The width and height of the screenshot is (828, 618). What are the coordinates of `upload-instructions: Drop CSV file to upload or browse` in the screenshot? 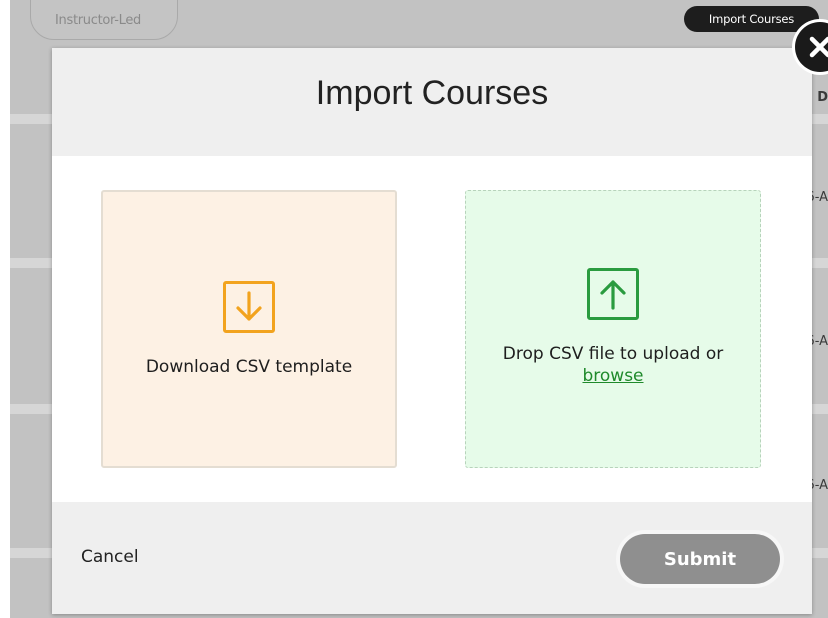 It's located at (613, 365).